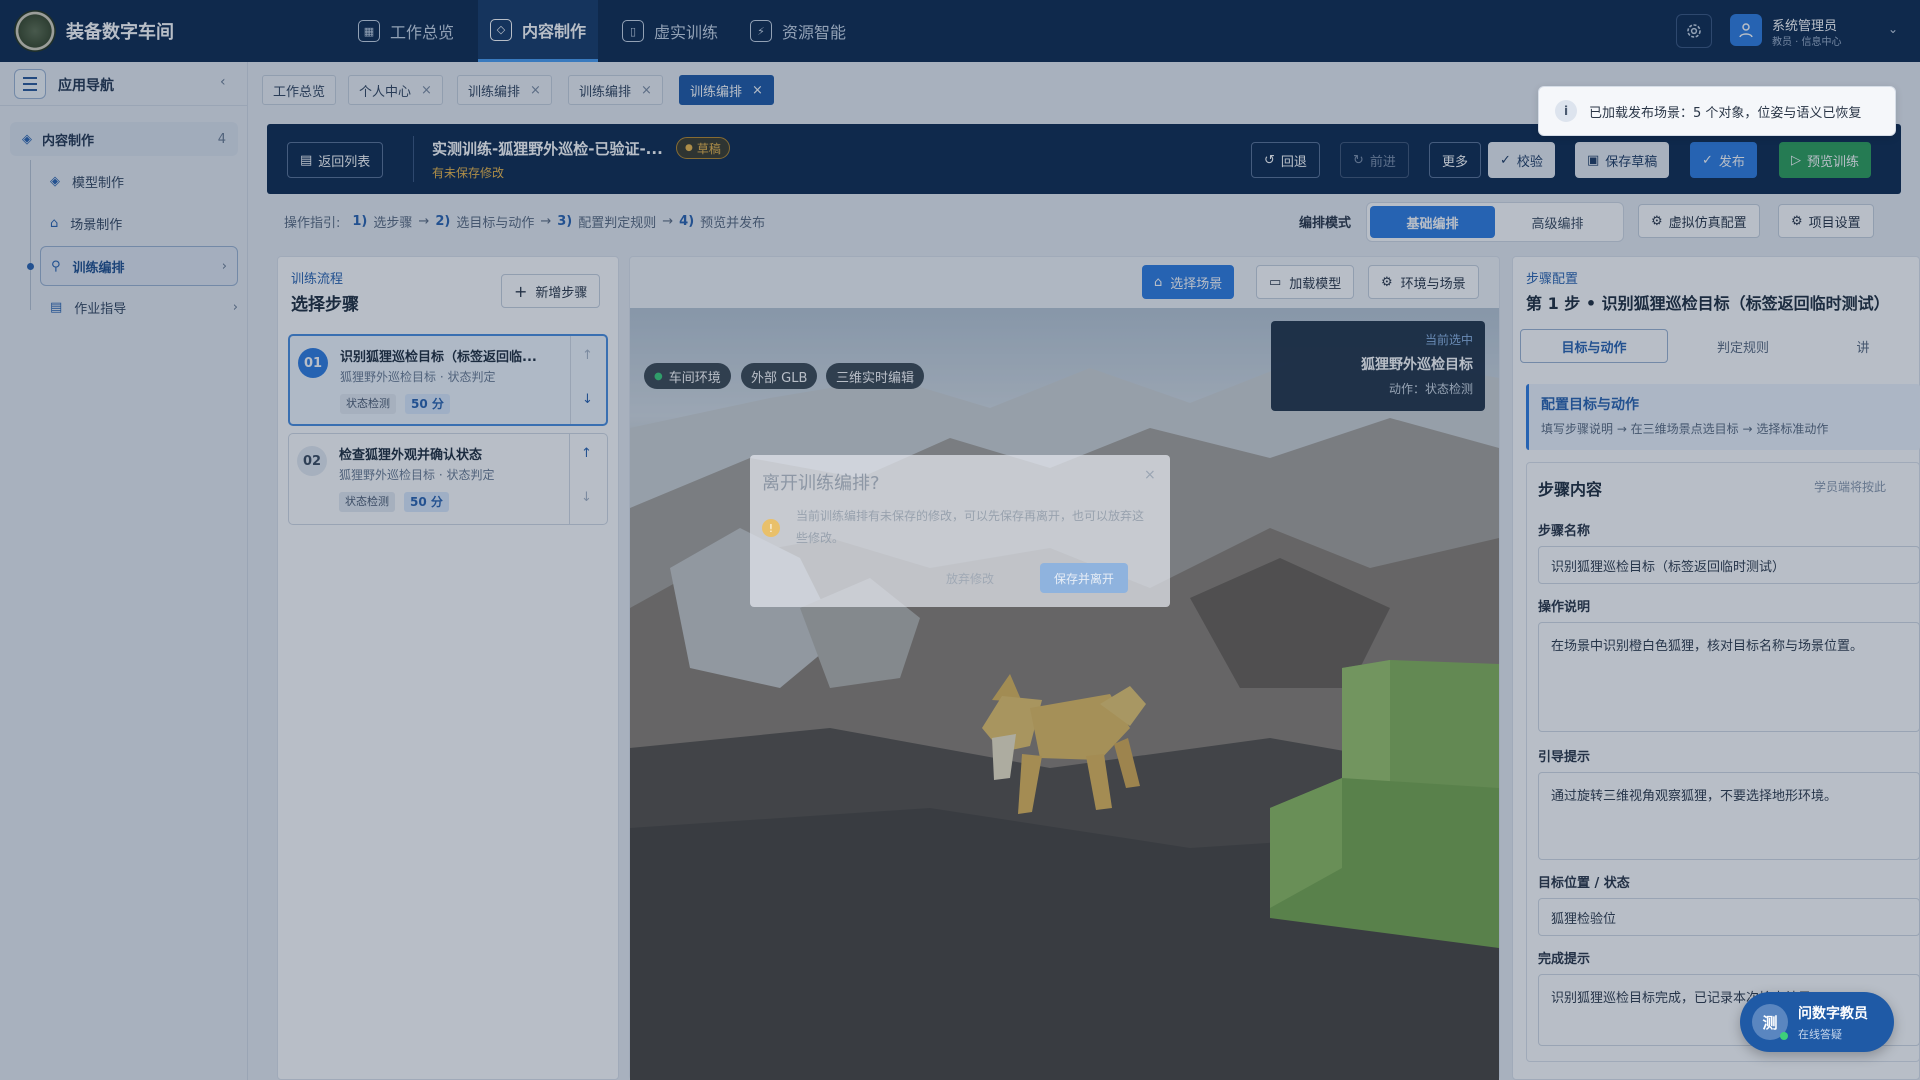 The height and width of the screenshot is (1080, 1920). I want to click on online-dot, so click(1784, 1036).